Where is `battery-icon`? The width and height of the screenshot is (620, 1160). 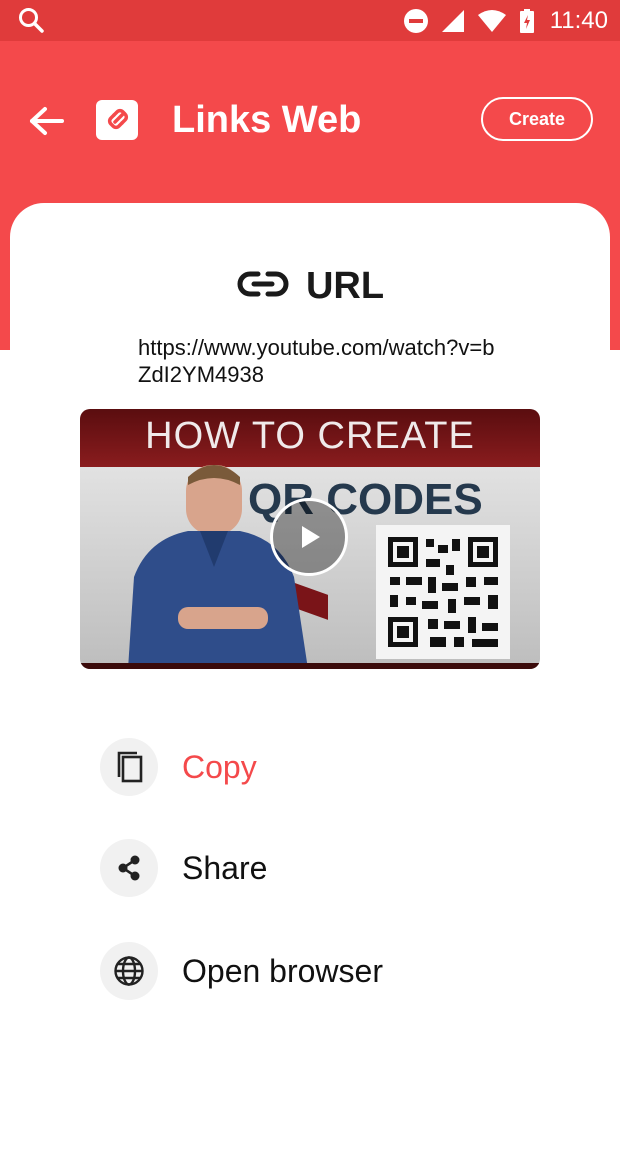
battery-icon is located at coordinates (527, 23).